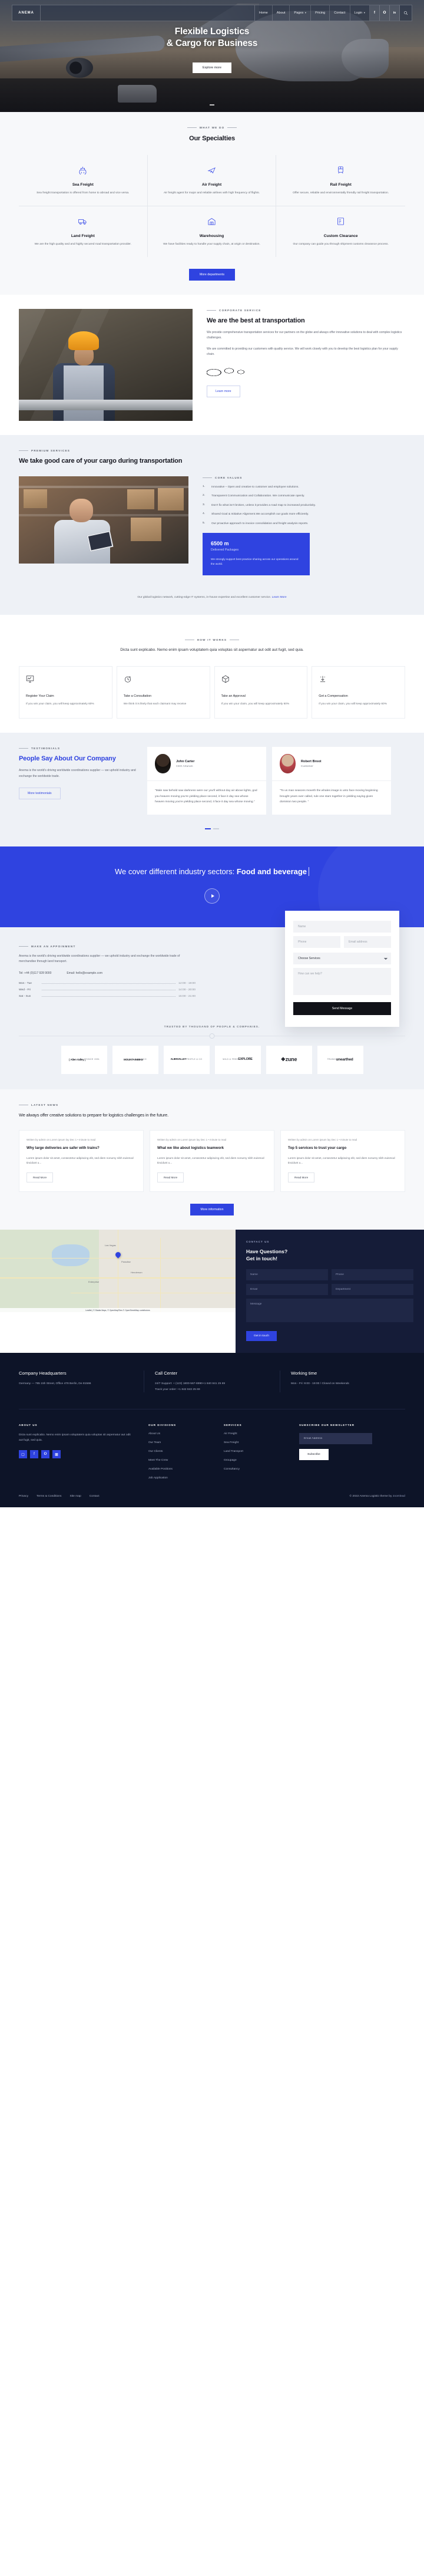 The image size is (424, 2576). What do you see at coordinates (205, 486) in the screenshot?
I see `list-number: 1.` at bounding box center [205, 486].